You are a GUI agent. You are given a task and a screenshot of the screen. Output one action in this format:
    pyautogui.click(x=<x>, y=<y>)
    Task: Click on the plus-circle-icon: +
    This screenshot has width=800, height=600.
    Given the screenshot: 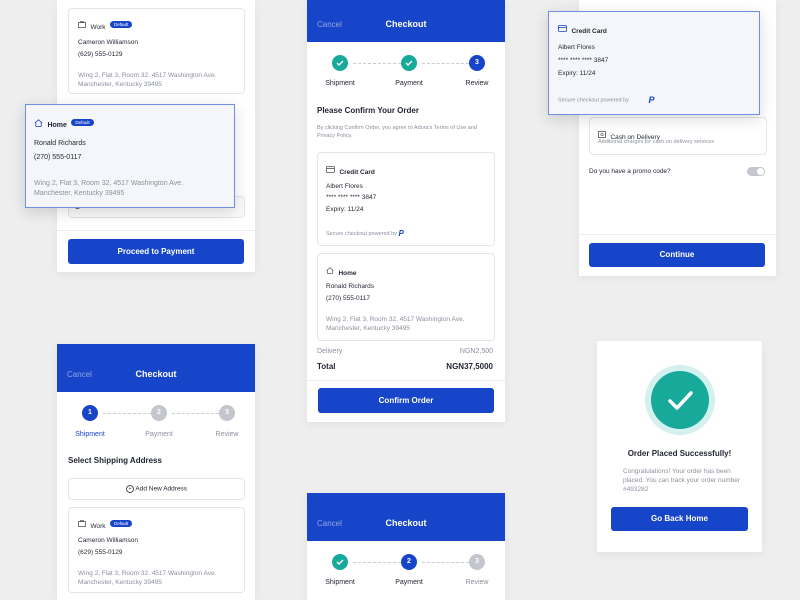 What is the action you would take?
    pyautogui.click(x=129, y=489)
    